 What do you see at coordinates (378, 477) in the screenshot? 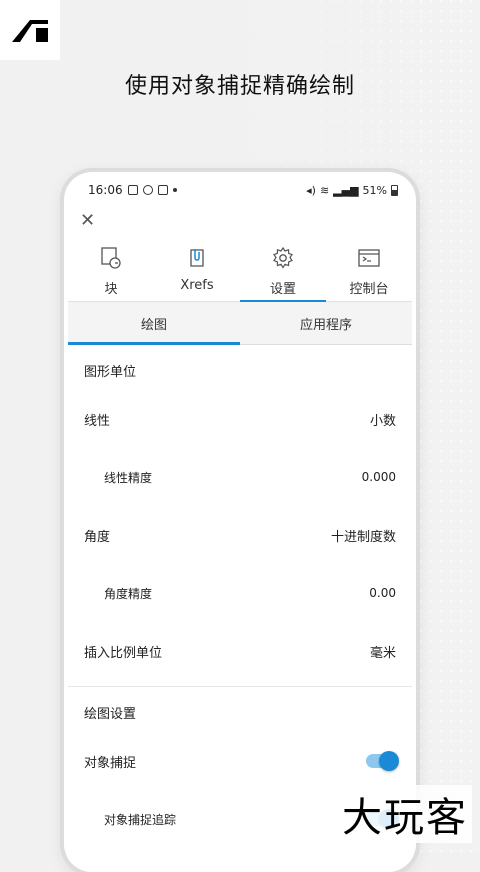
I see `linear-precision-value: 0.000` at bounding box center [378, 477].